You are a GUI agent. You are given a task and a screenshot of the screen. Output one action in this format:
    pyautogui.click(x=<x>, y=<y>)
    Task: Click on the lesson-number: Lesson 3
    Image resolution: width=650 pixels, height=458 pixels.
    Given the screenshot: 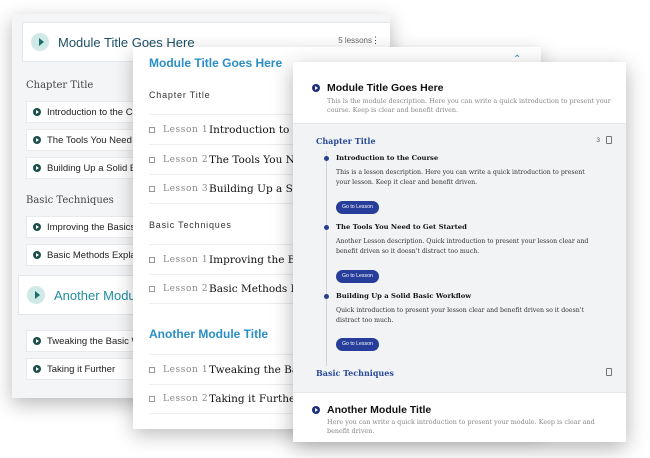 What is the action you would take?
    pyautogui.click(x=186, y=189)
    